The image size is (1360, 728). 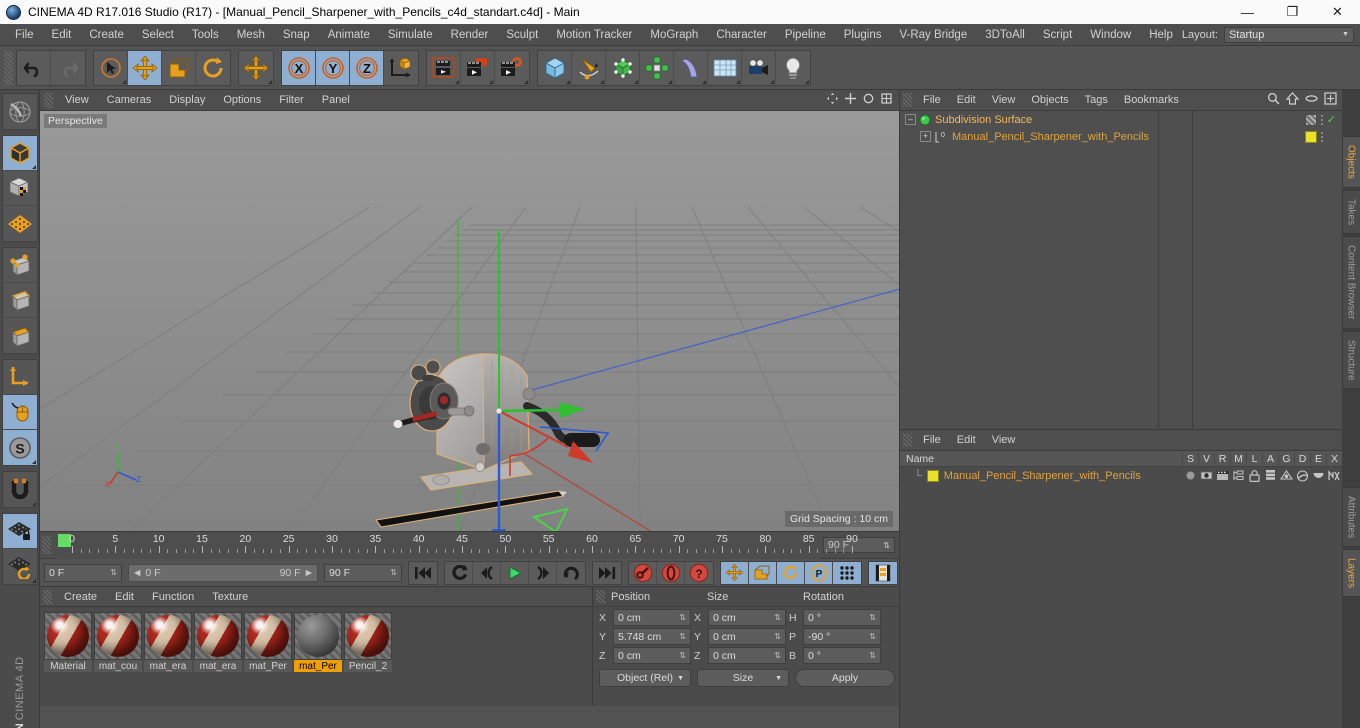 I want to click on visible-eye-icon, so click(x=1206, y=475).